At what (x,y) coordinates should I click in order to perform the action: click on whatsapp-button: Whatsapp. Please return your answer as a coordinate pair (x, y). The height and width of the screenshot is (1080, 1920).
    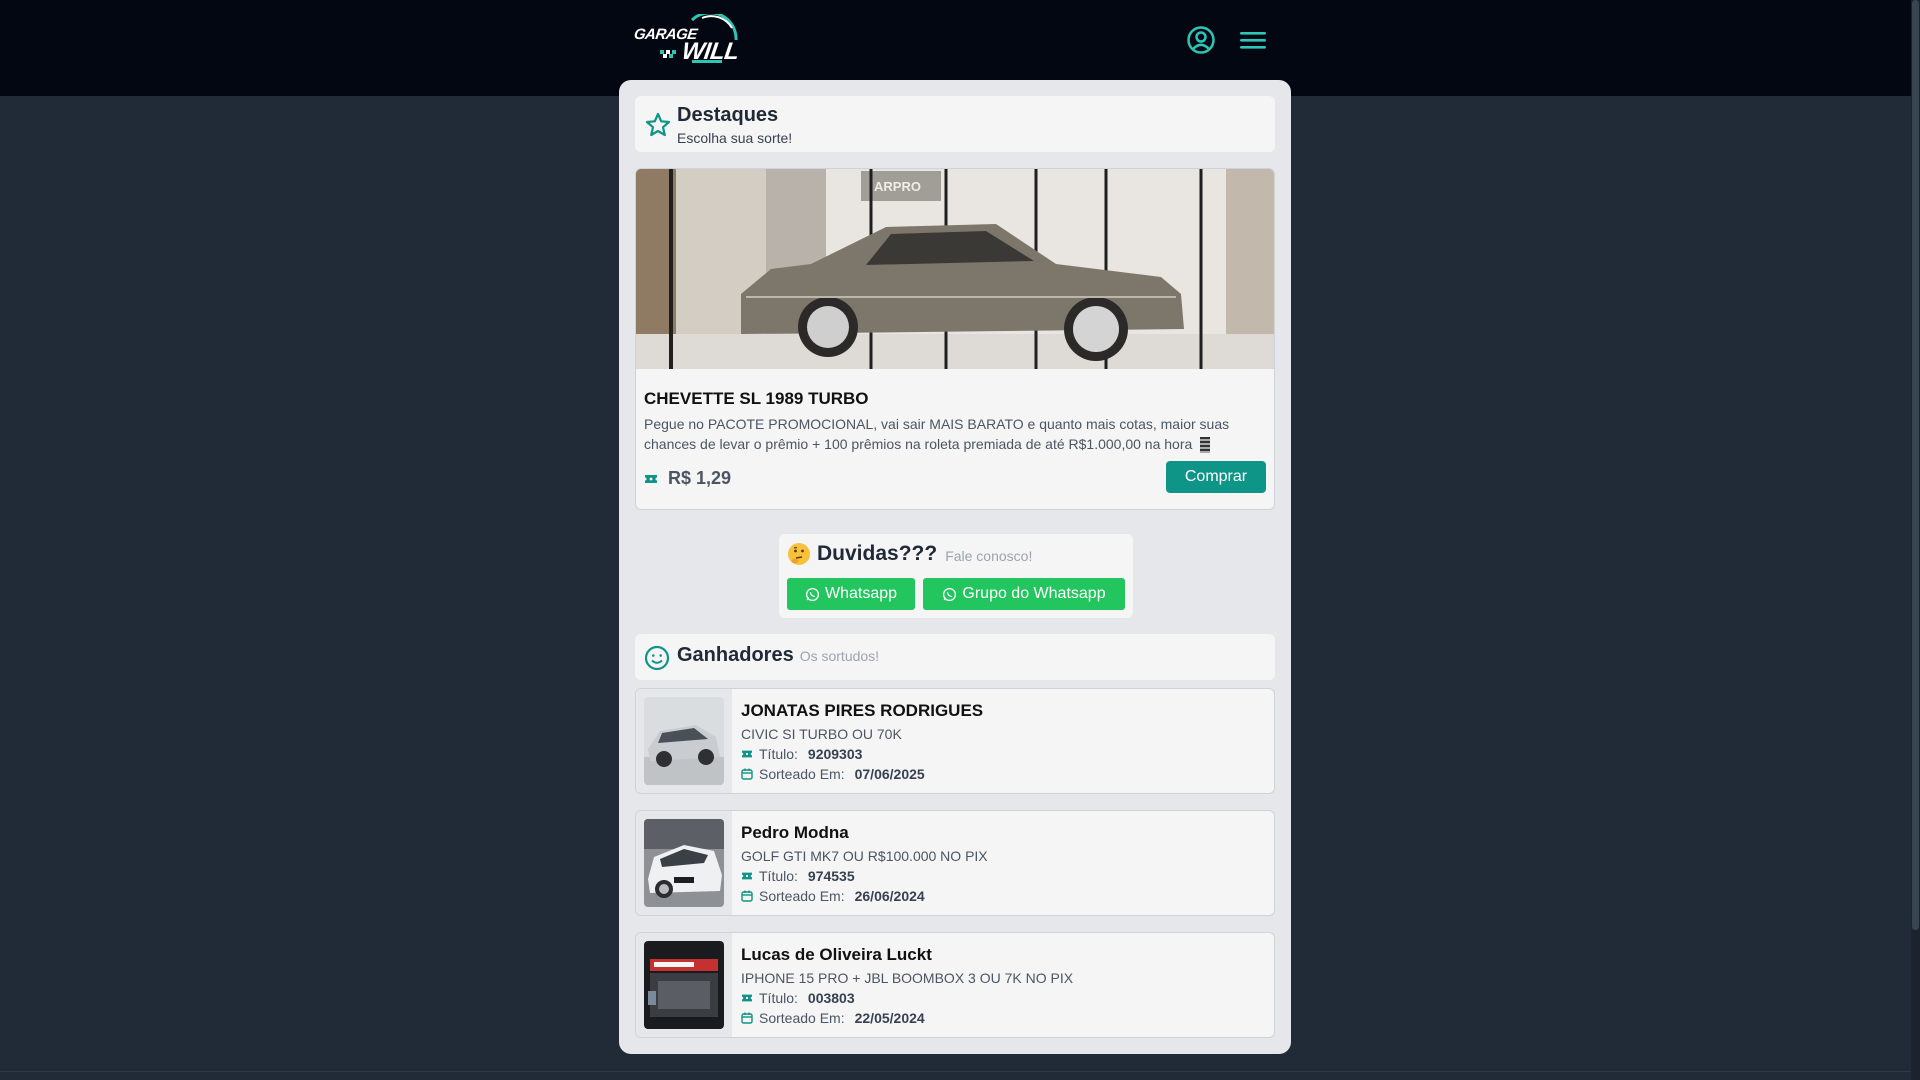
    Looking at the image, I should click on (851, 594).